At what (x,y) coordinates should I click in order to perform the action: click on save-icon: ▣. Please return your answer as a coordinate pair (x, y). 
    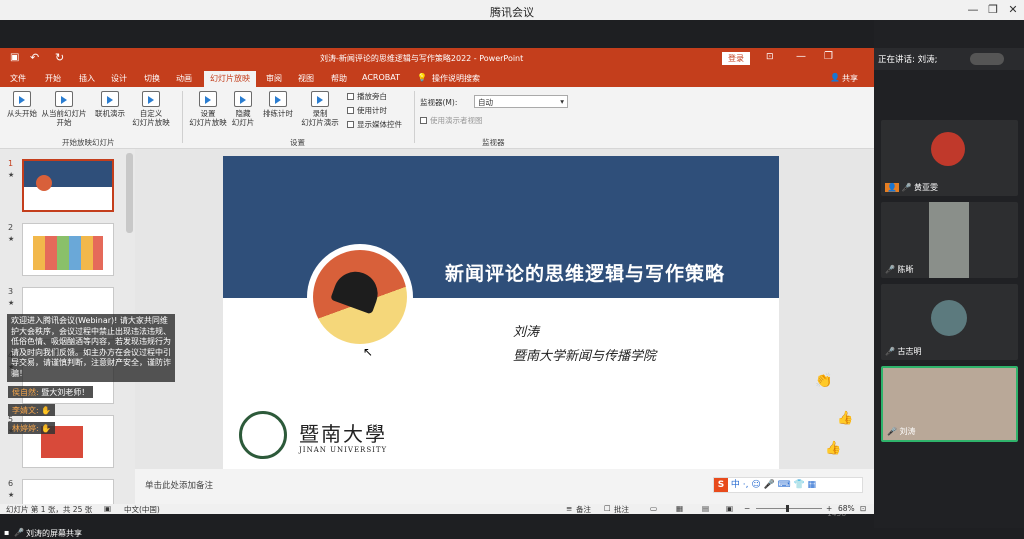
    Looking at the image, I should click on (14, 57).